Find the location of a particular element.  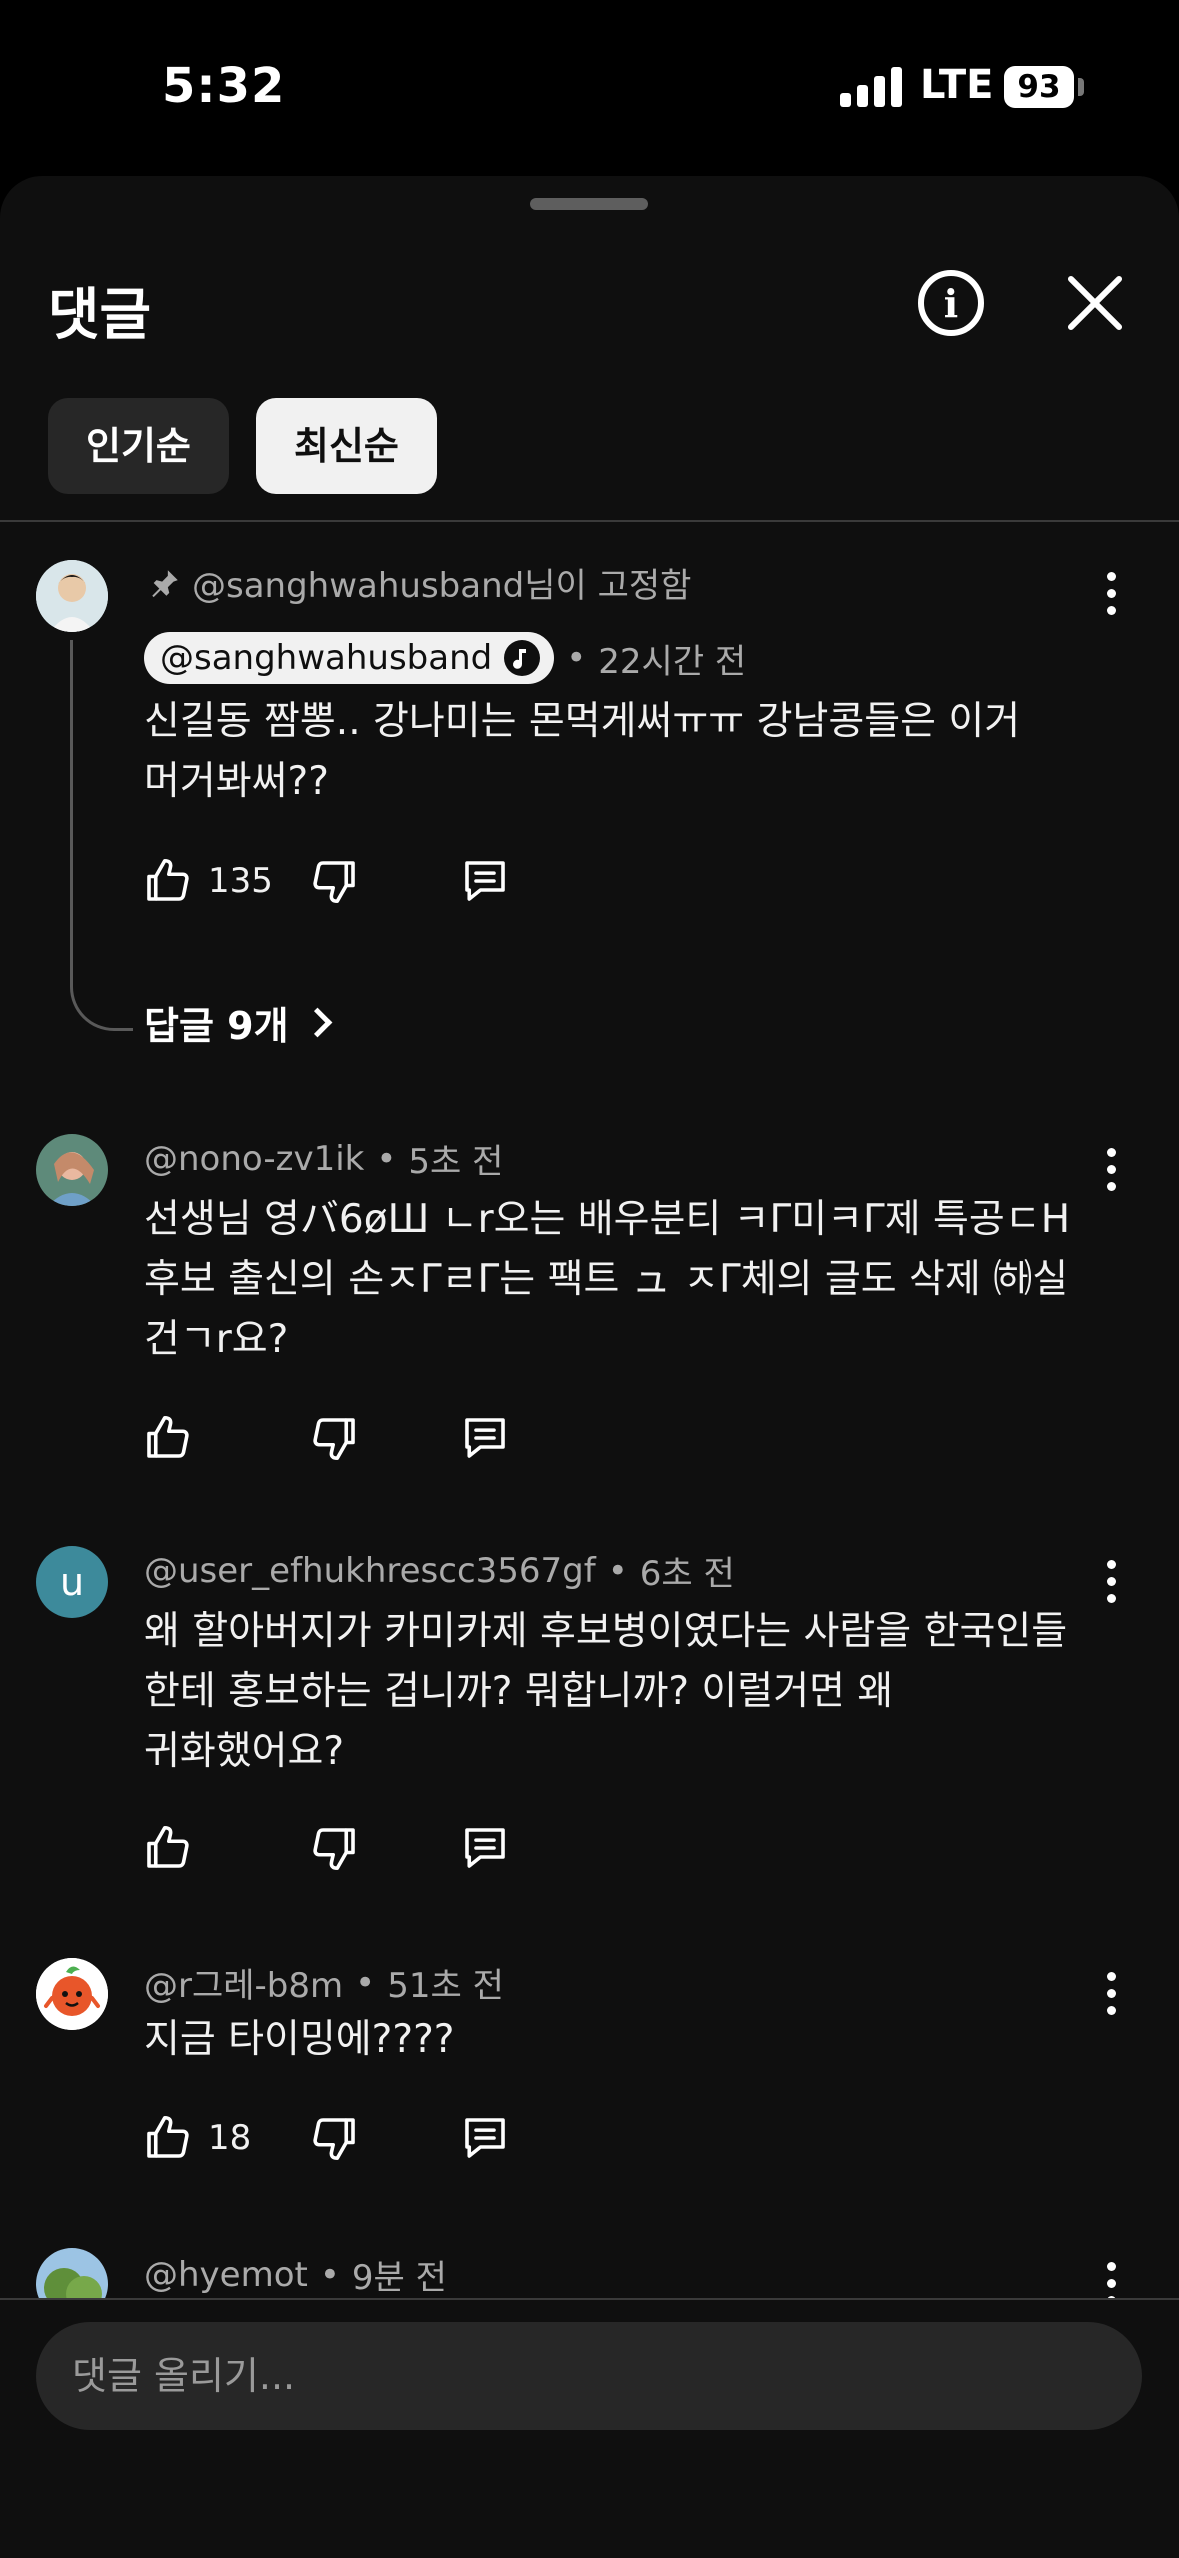

info-button: i is located at coordinates (951, 303).